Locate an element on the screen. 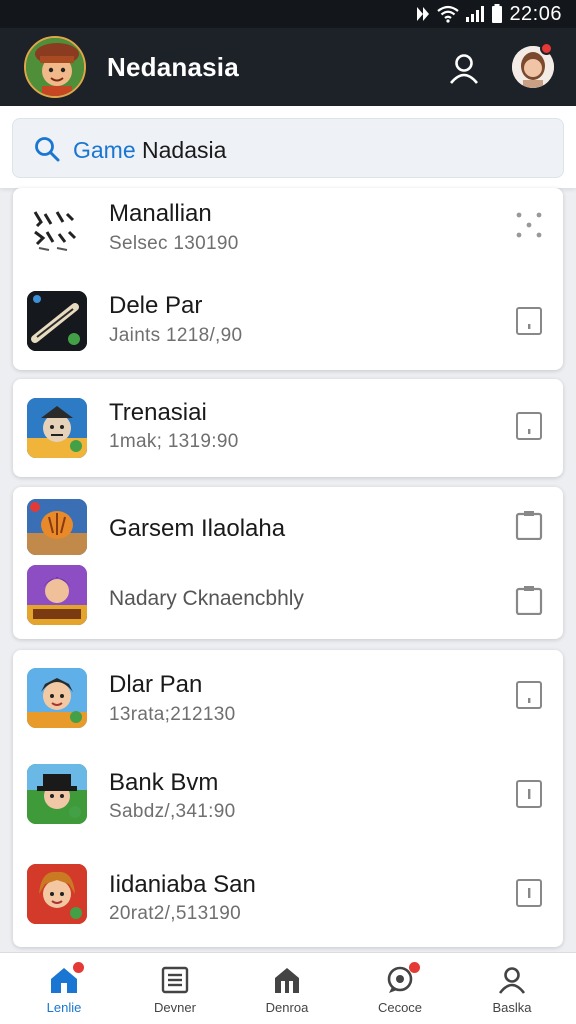 The height and width of the screenshot is (1024, 576). logo-text-icon is located at coordinates (55, 231).